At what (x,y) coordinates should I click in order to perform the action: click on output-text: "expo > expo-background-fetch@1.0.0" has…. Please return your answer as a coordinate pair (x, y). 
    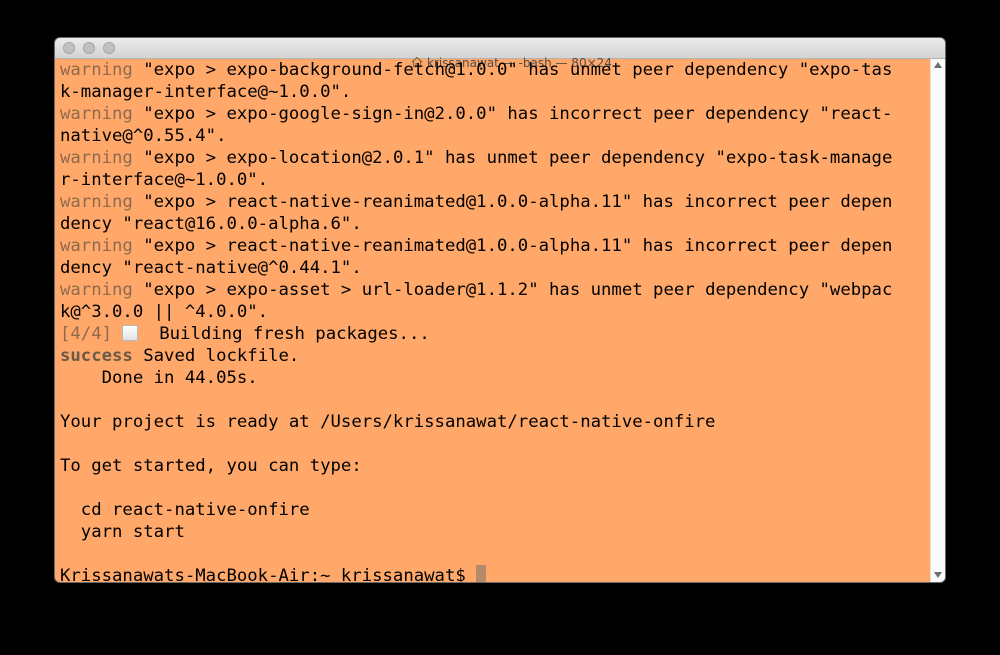
    Looking at the image, I should click on (512, 70).